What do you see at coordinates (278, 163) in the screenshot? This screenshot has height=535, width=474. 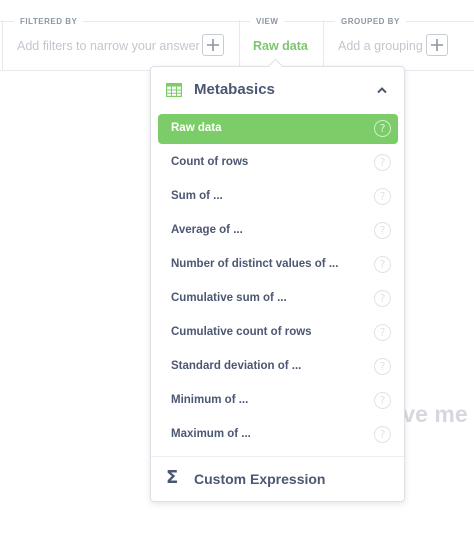 I see `aggregation-option: Count of rows?` at bounding box center [278, 163].